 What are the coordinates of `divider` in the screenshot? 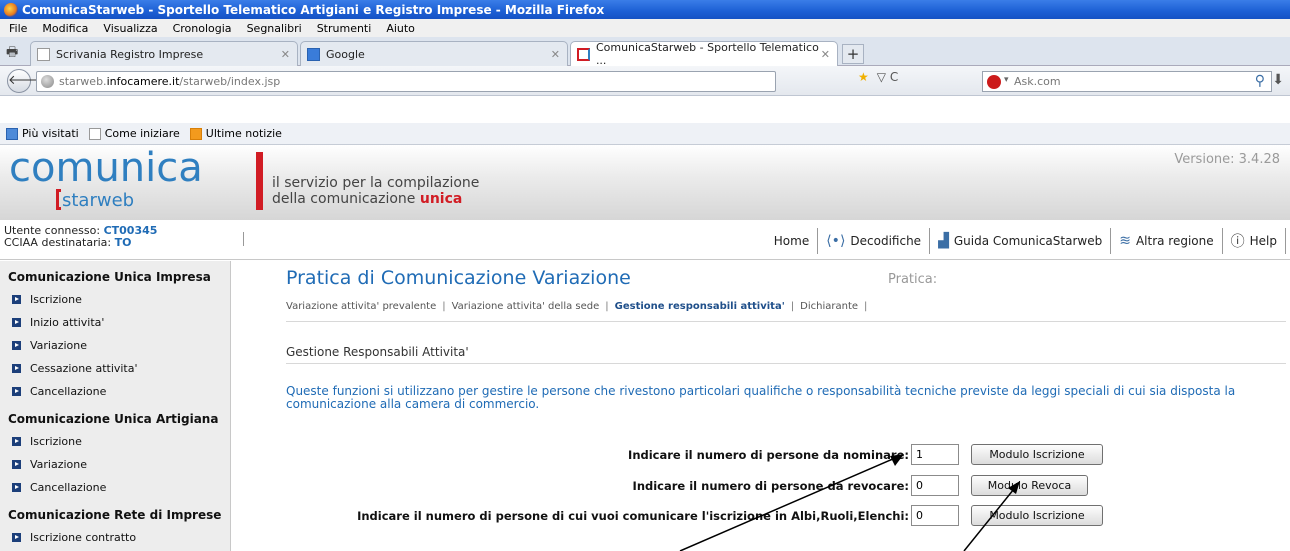 It's located at (786, 321).